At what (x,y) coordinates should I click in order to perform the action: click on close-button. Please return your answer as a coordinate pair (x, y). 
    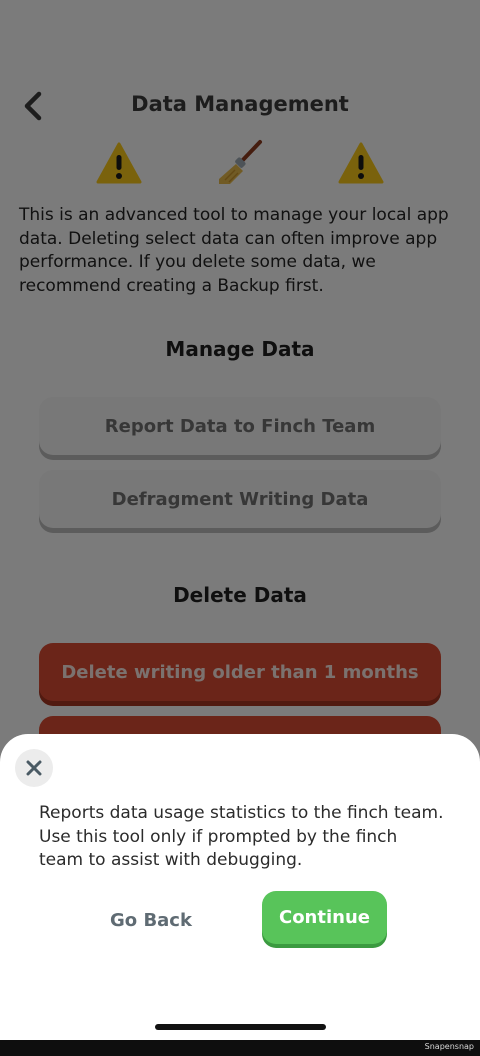
    Looking at the image, I should click on (34, 768).